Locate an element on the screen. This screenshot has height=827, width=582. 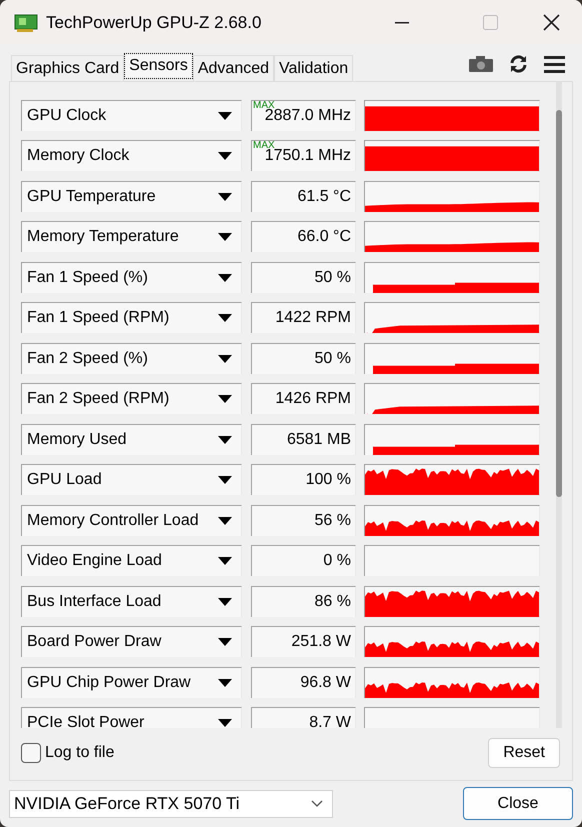
scrollbar is located at coordinates (559, 405).